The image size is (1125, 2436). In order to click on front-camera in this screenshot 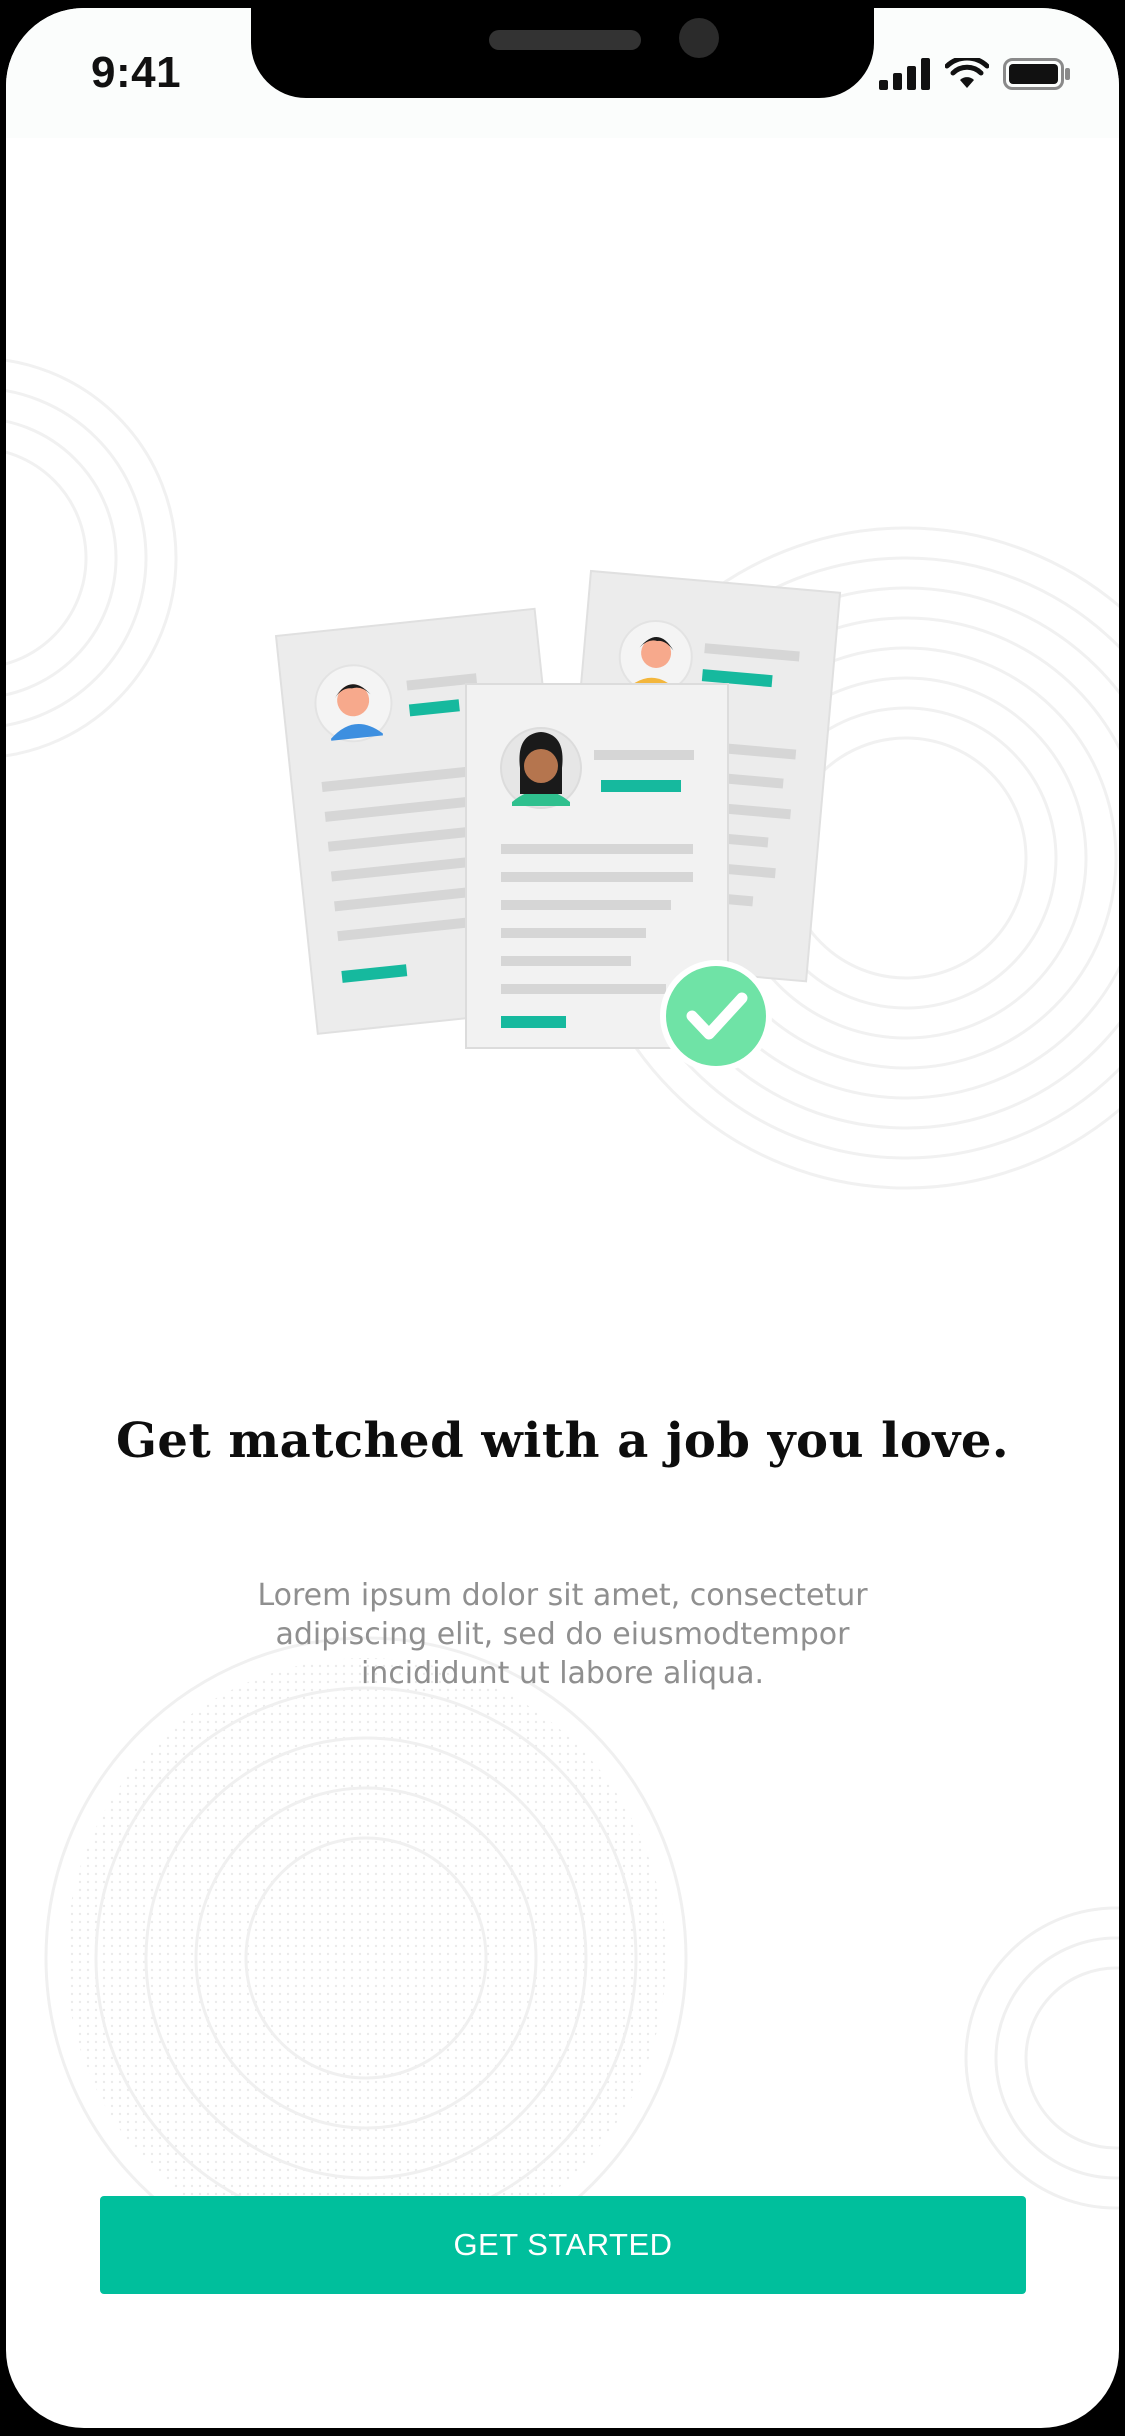, I will do `click(699, 38)`.